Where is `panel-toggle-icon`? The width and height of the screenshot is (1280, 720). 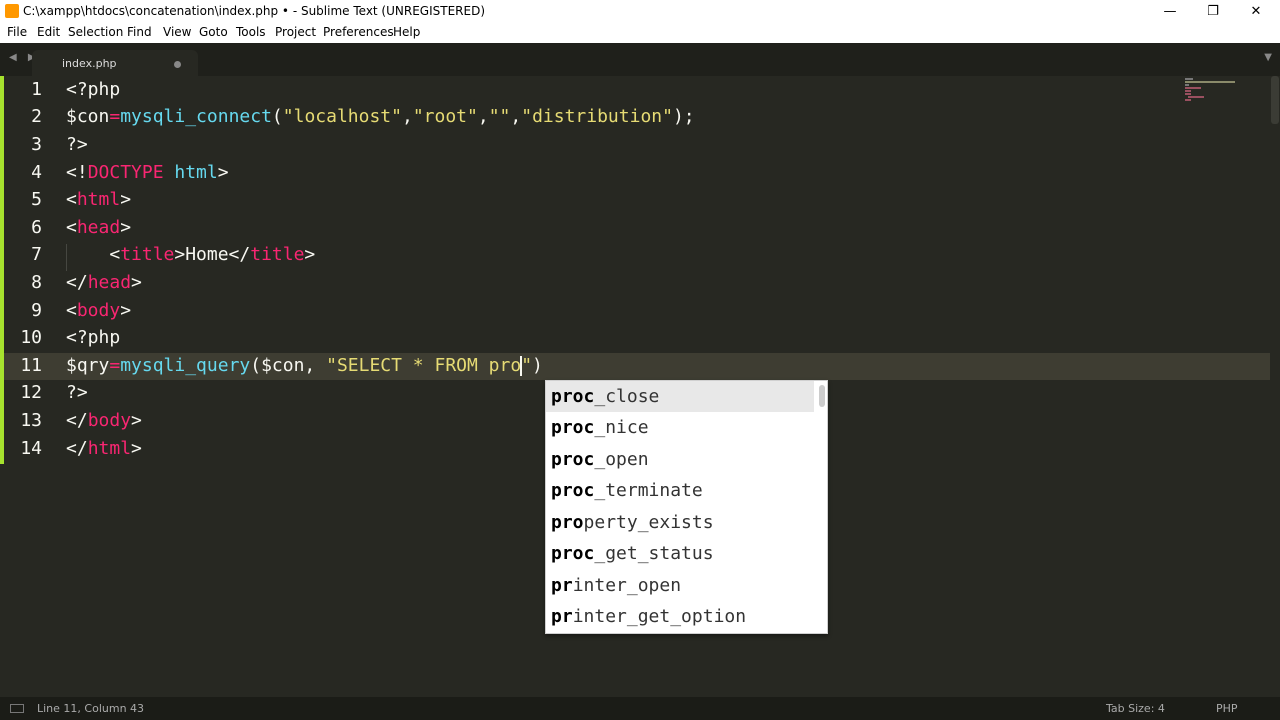 panel-toggle-icon is located at coordinates (17, 708).